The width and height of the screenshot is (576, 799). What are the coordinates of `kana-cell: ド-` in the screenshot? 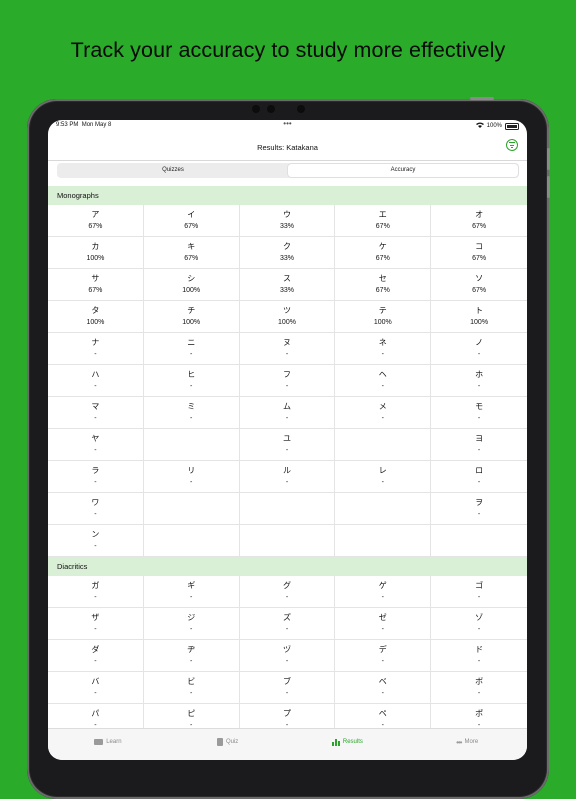 It's located at (479, 656).